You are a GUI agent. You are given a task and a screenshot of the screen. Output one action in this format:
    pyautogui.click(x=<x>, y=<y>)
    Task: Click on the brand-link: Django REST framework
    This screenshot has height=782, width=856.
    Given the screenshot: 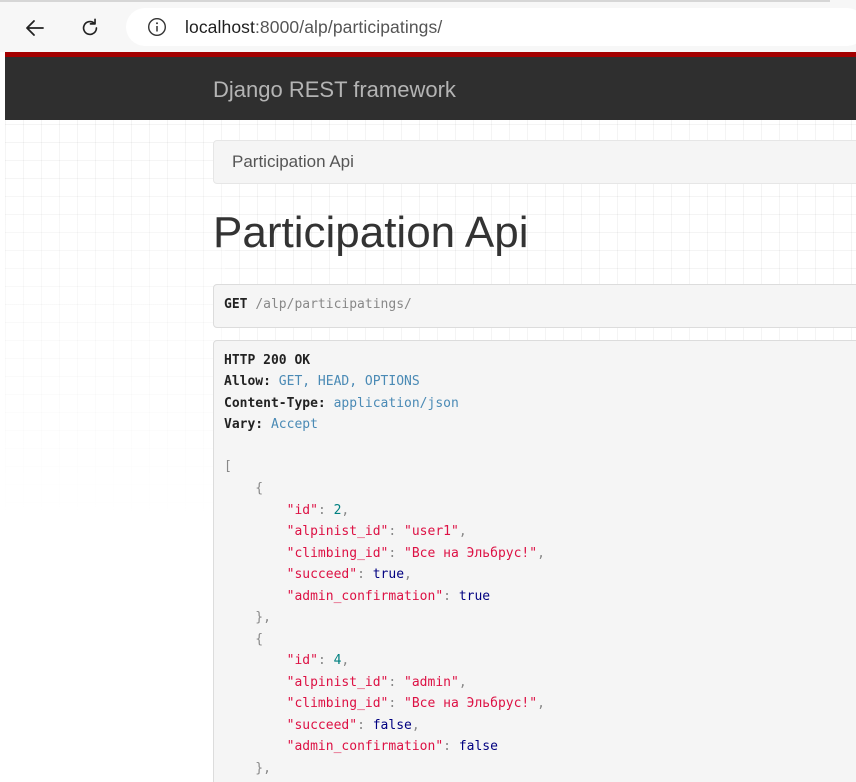 What is the action you would take?
    pyautogui.click(x=334, y=90)
    